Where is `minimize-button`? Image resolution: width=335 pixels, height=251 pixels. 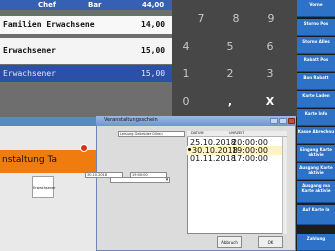
minimize-button is located at coordinates (274, 121).